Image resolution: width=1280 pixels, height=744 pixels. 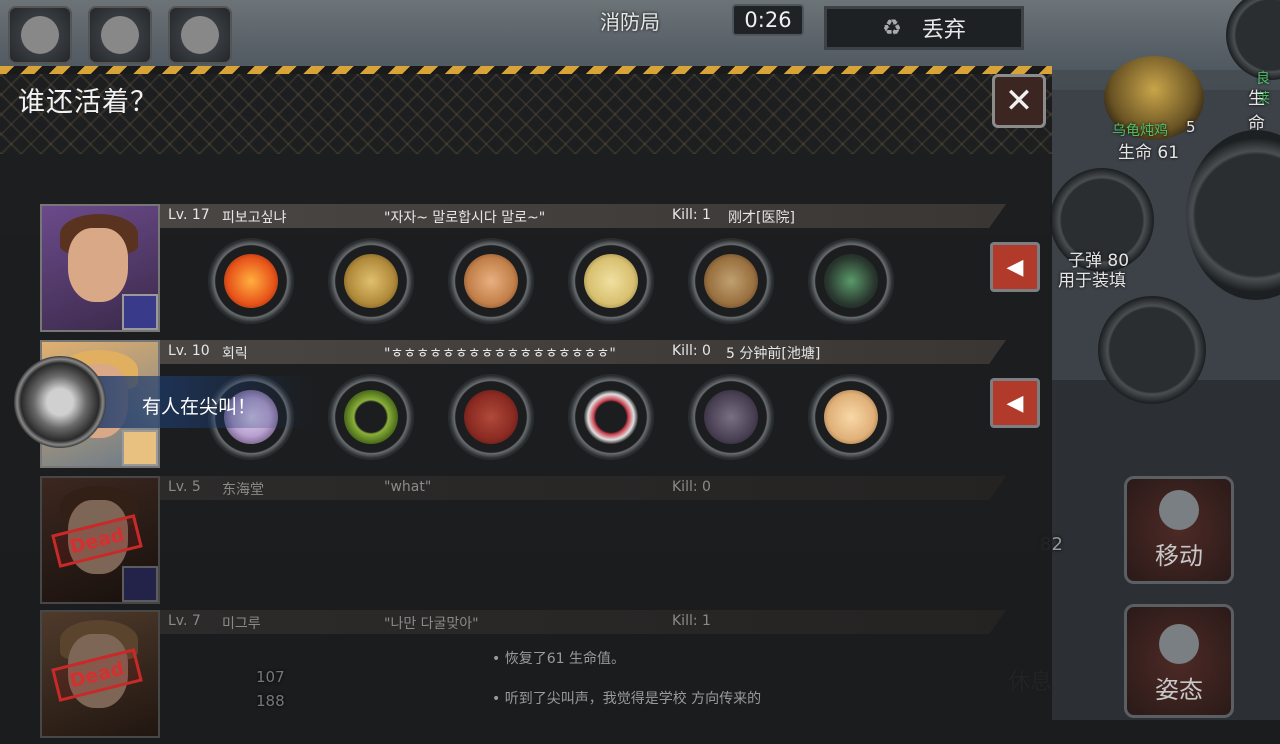 I want to click on player-name: 东海堂, so click(x=243, y=490).